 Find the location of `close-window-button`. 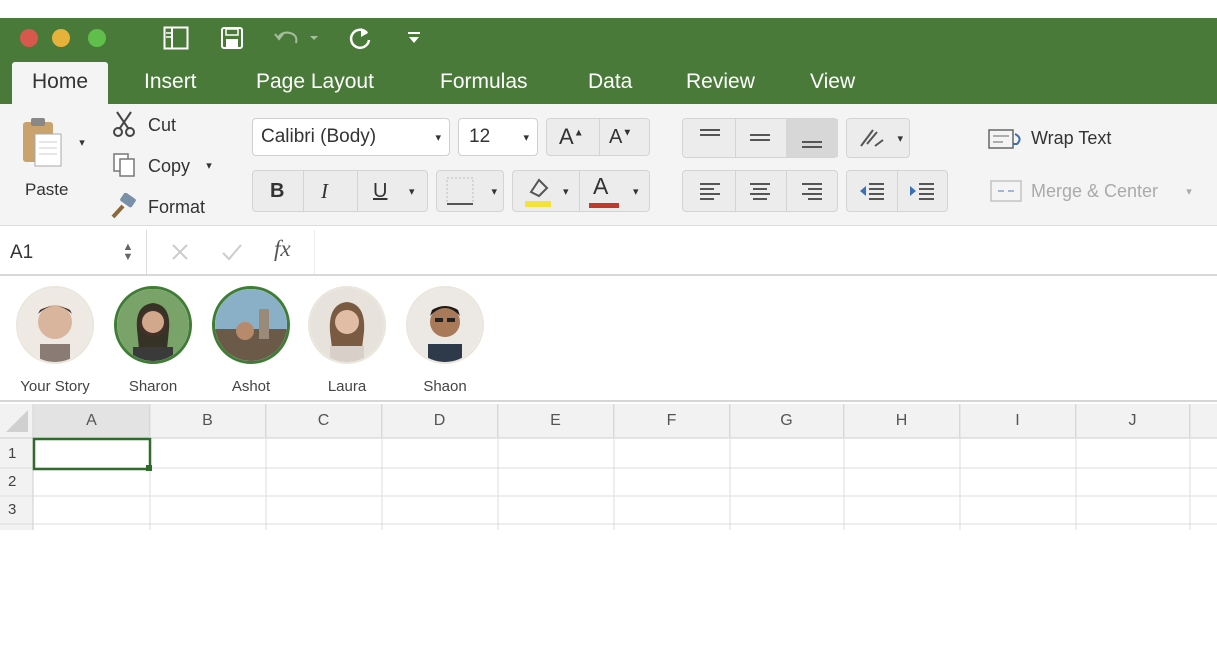

close-window-button is located at coordinates (29, 38).